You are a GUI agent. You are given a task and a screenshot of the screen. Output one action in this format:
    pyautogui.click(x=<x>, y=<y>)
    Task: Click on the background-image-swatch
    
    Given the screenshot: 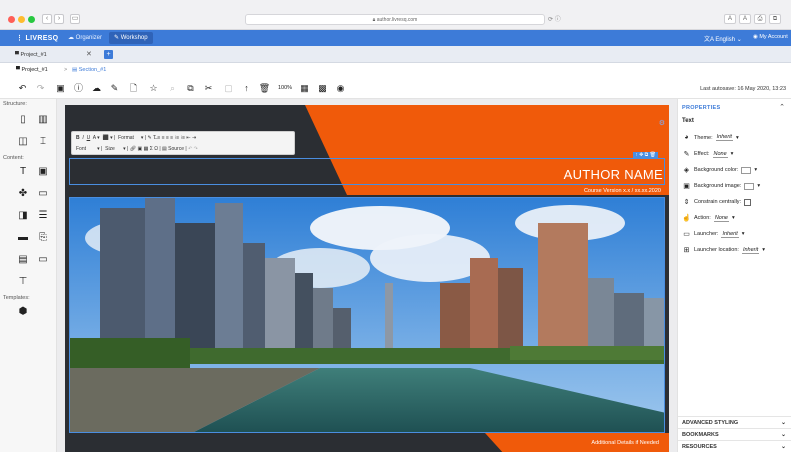 What is the action you would take?
    pyautogui.click(x=749, y=186)
    